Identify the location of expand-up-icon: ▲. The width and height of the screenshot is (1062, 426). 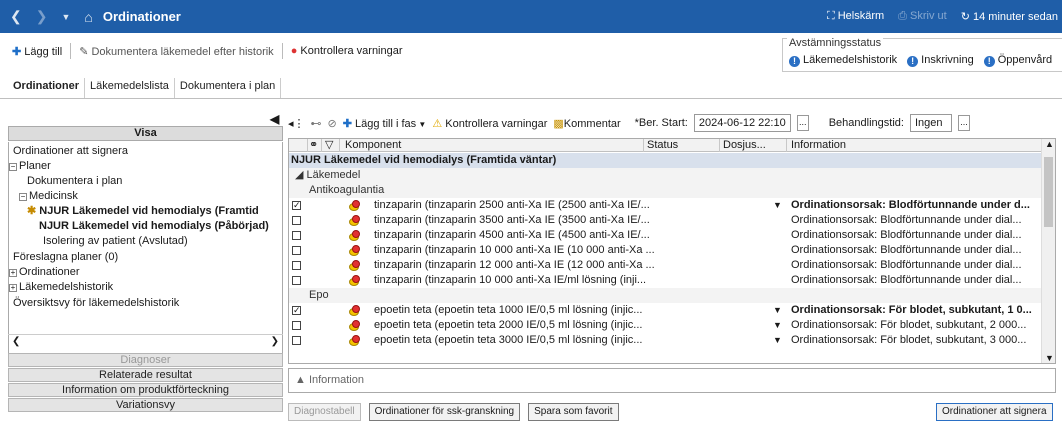
(300, 380).